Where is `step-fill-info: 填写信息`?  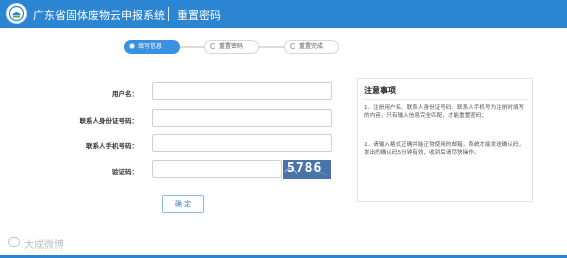
step-fill-info: 填写信息 is located at coordinates (152, 47).